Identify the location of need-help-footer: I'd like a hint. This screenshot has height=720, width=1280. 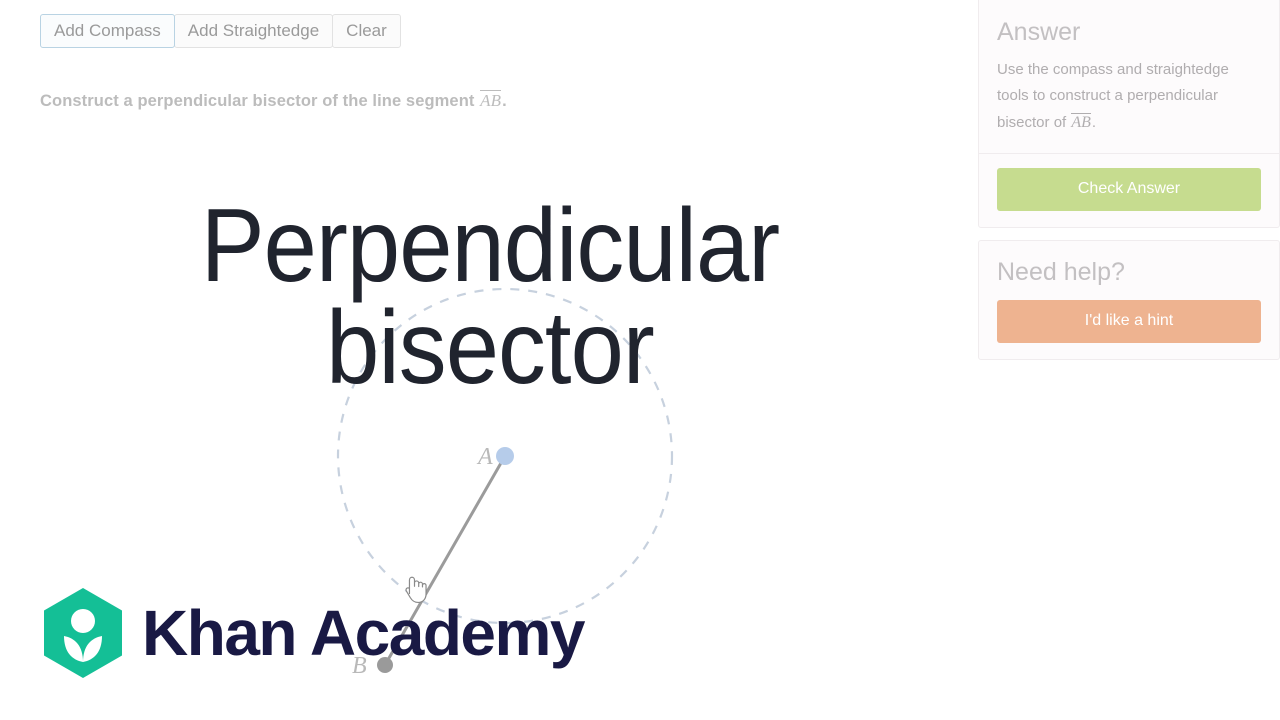
(1129, 325).